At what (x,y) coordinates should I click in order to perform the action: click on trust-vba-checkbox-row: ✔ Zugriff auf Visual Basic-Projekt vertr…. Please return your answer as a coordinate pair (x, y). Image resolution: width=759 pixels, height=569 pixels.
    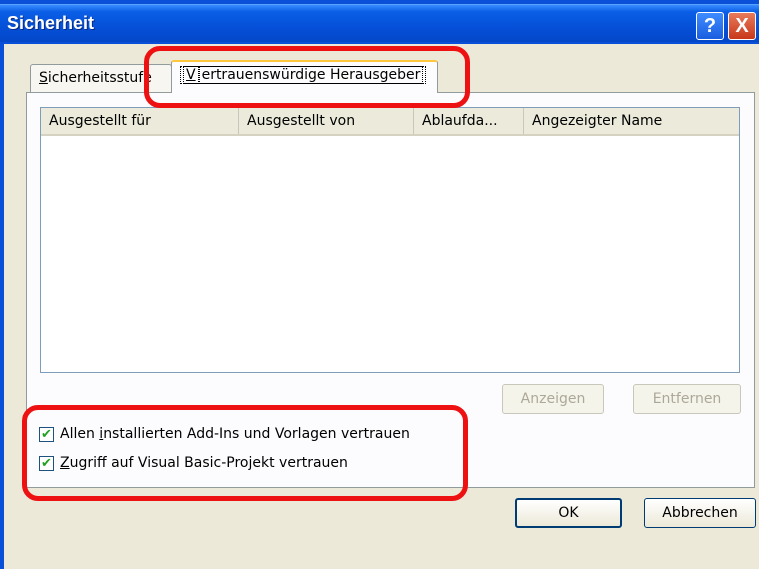
    Looking at the image, I should click on (193, 463).